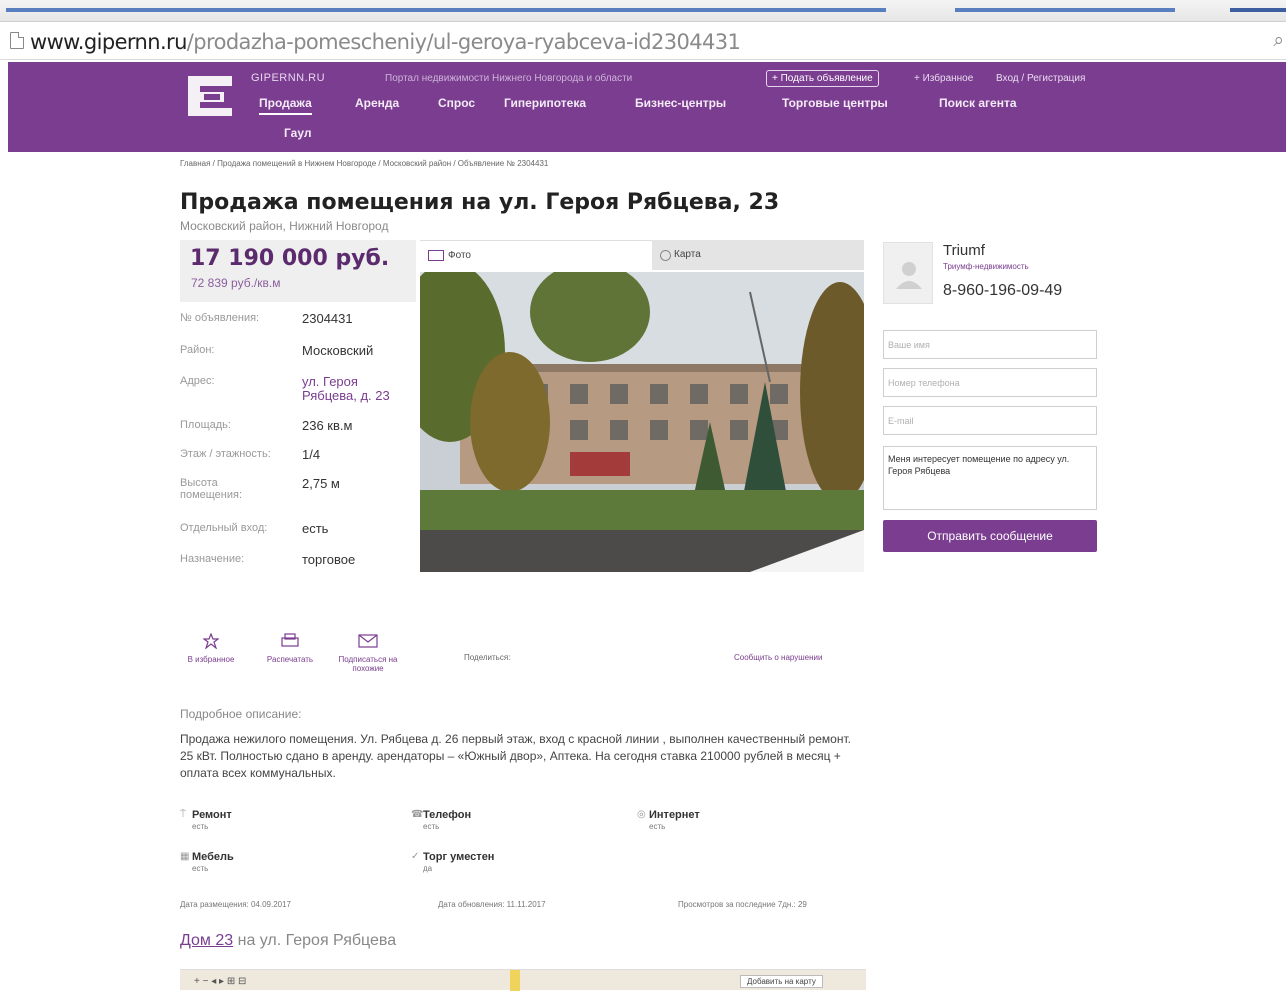  Describe the element at coordinates (212, 559) in the screenshot. I see `spec-key: Назначение:` at that location.